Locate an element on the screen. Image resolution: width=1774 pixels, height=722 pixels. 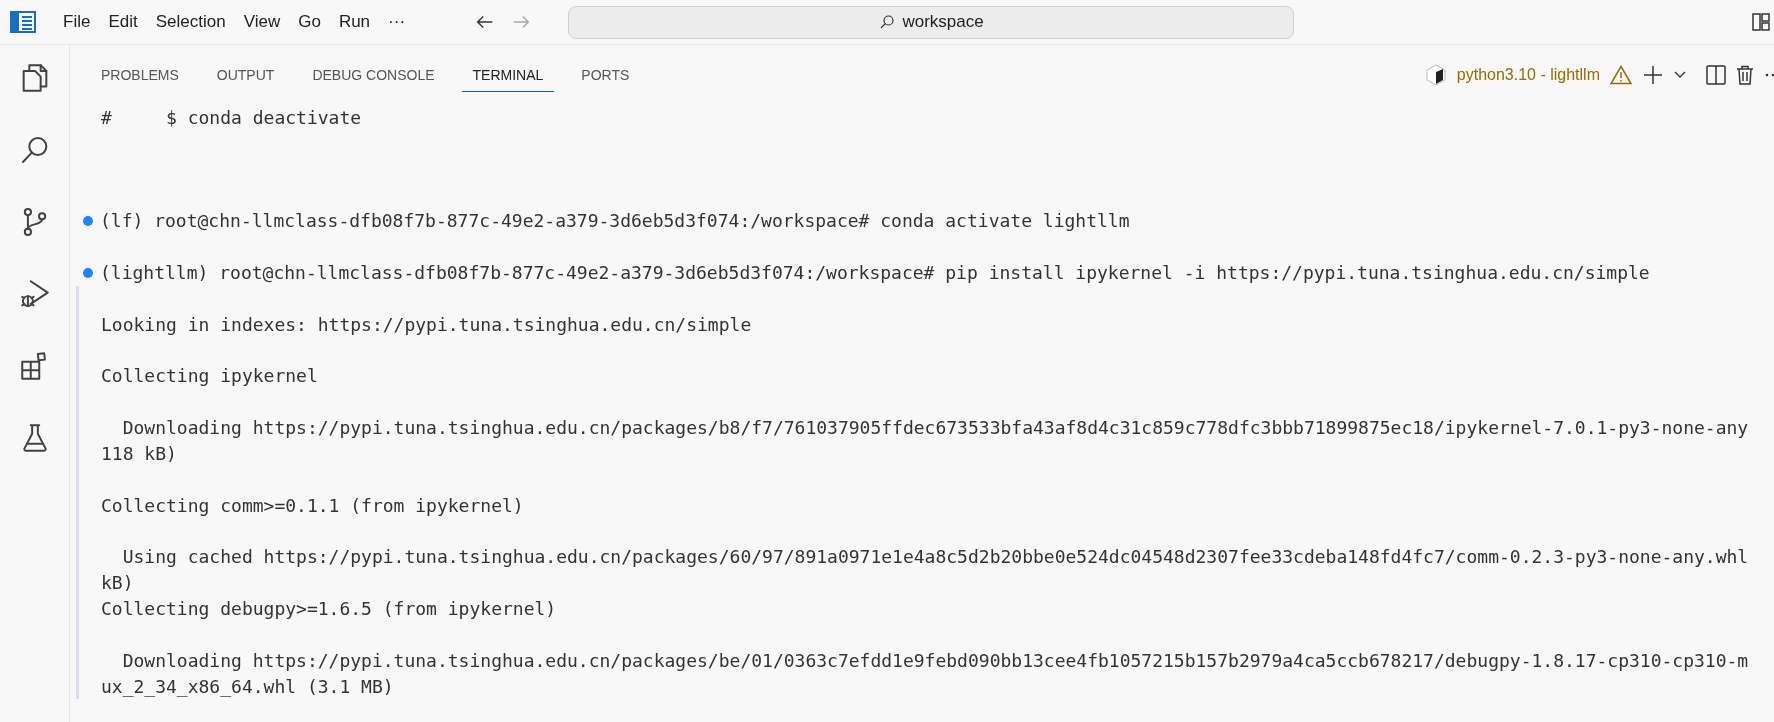
layout-icon is located at coordinates (1761, 22).